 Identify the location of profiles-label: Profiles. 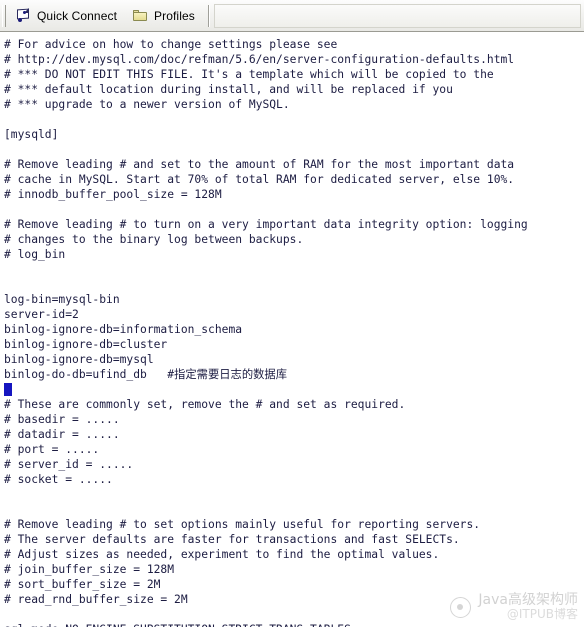
(174, 15).